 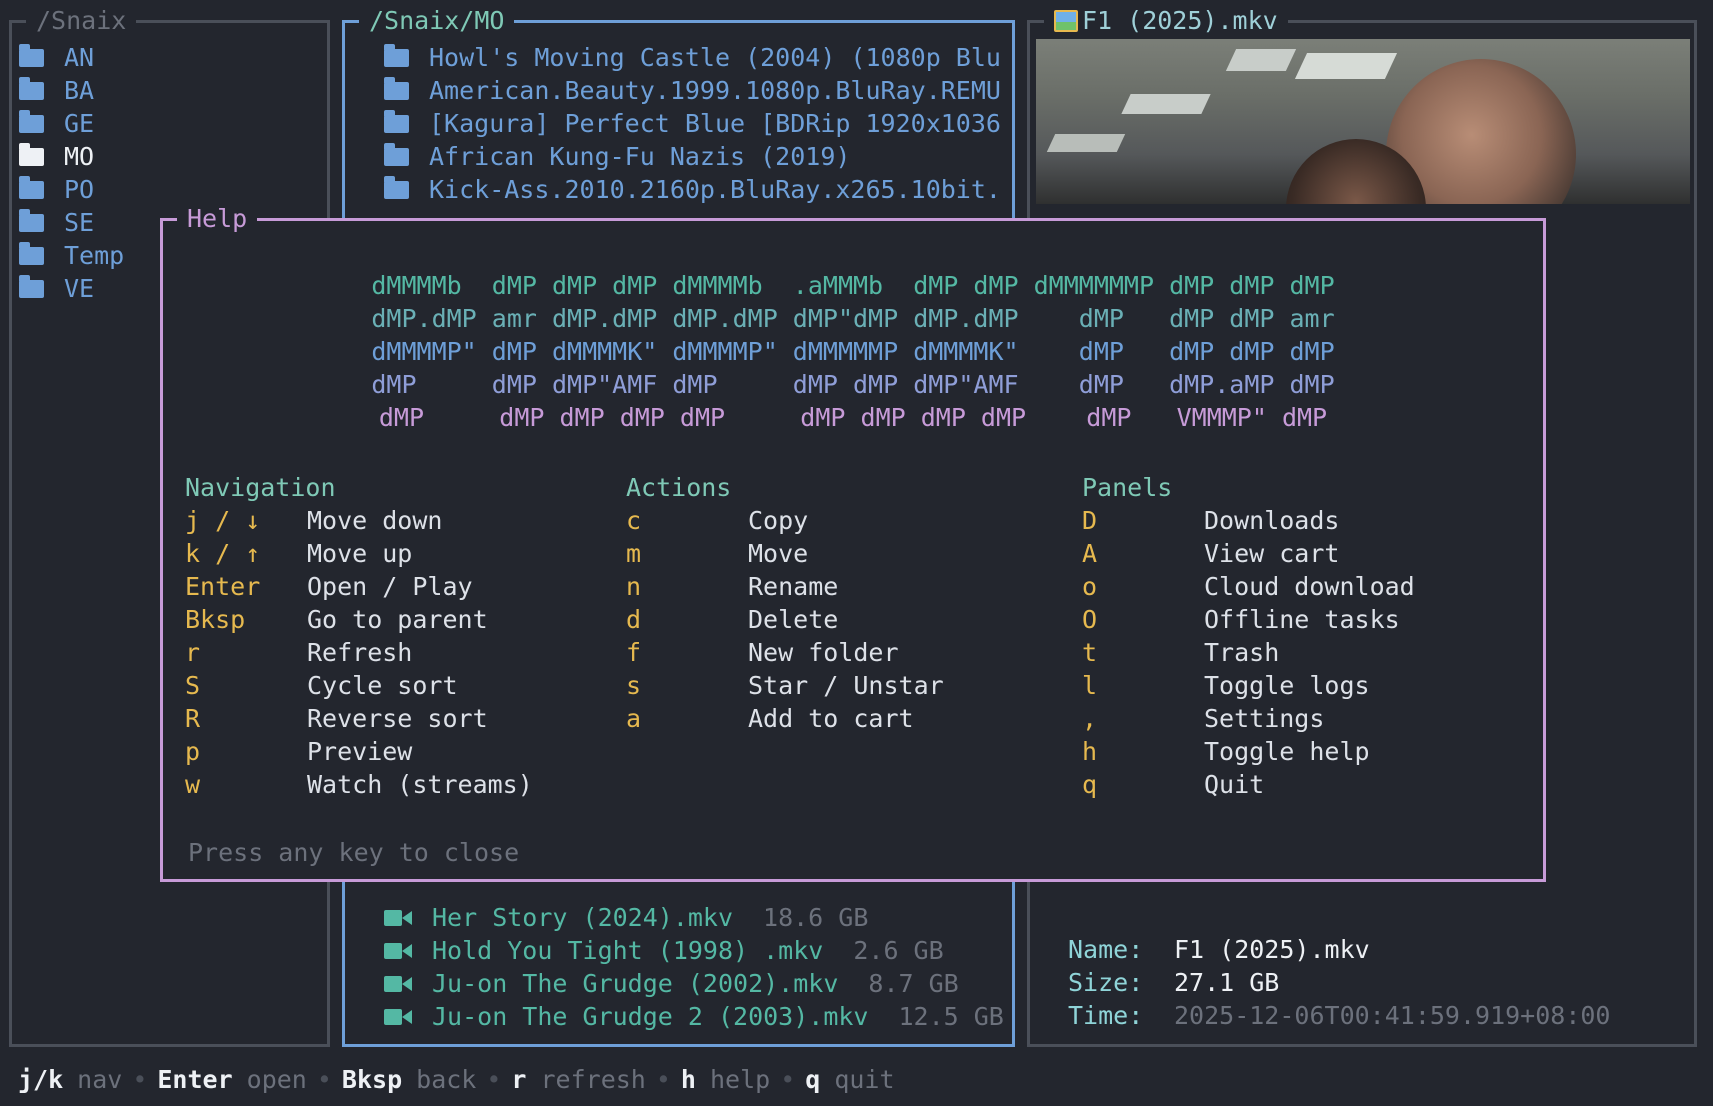 I want to click on shortcut-key: w, so click(x=193, y=784).